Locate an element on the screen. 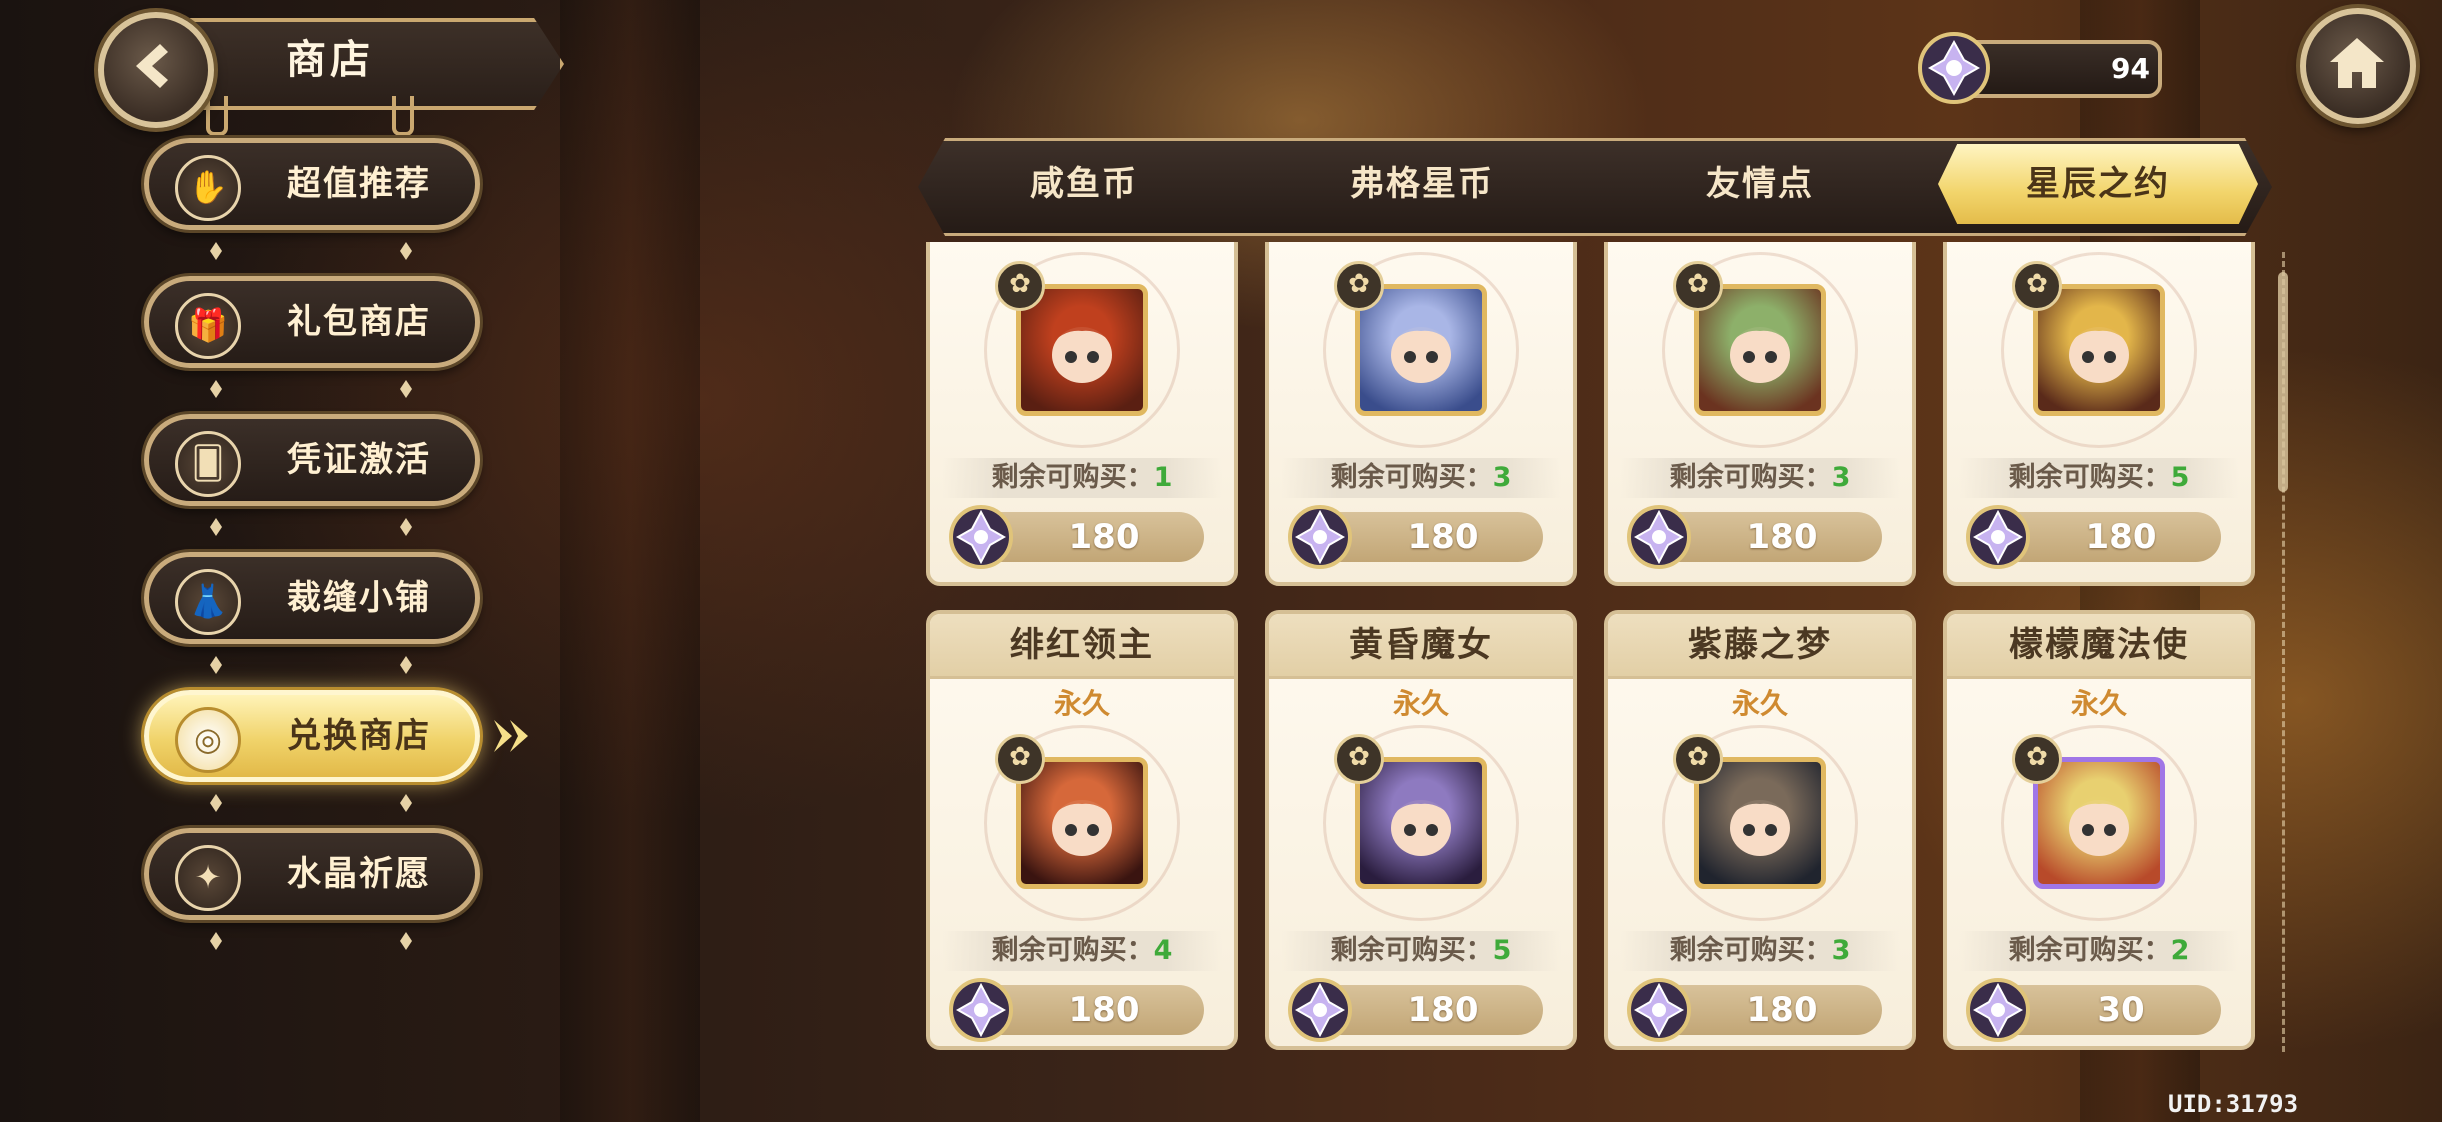 The width and height of the screenshot is (2442, 1122). sidebar-item: ✦ 水晶祈愿 is located at coordinates (312, 874).